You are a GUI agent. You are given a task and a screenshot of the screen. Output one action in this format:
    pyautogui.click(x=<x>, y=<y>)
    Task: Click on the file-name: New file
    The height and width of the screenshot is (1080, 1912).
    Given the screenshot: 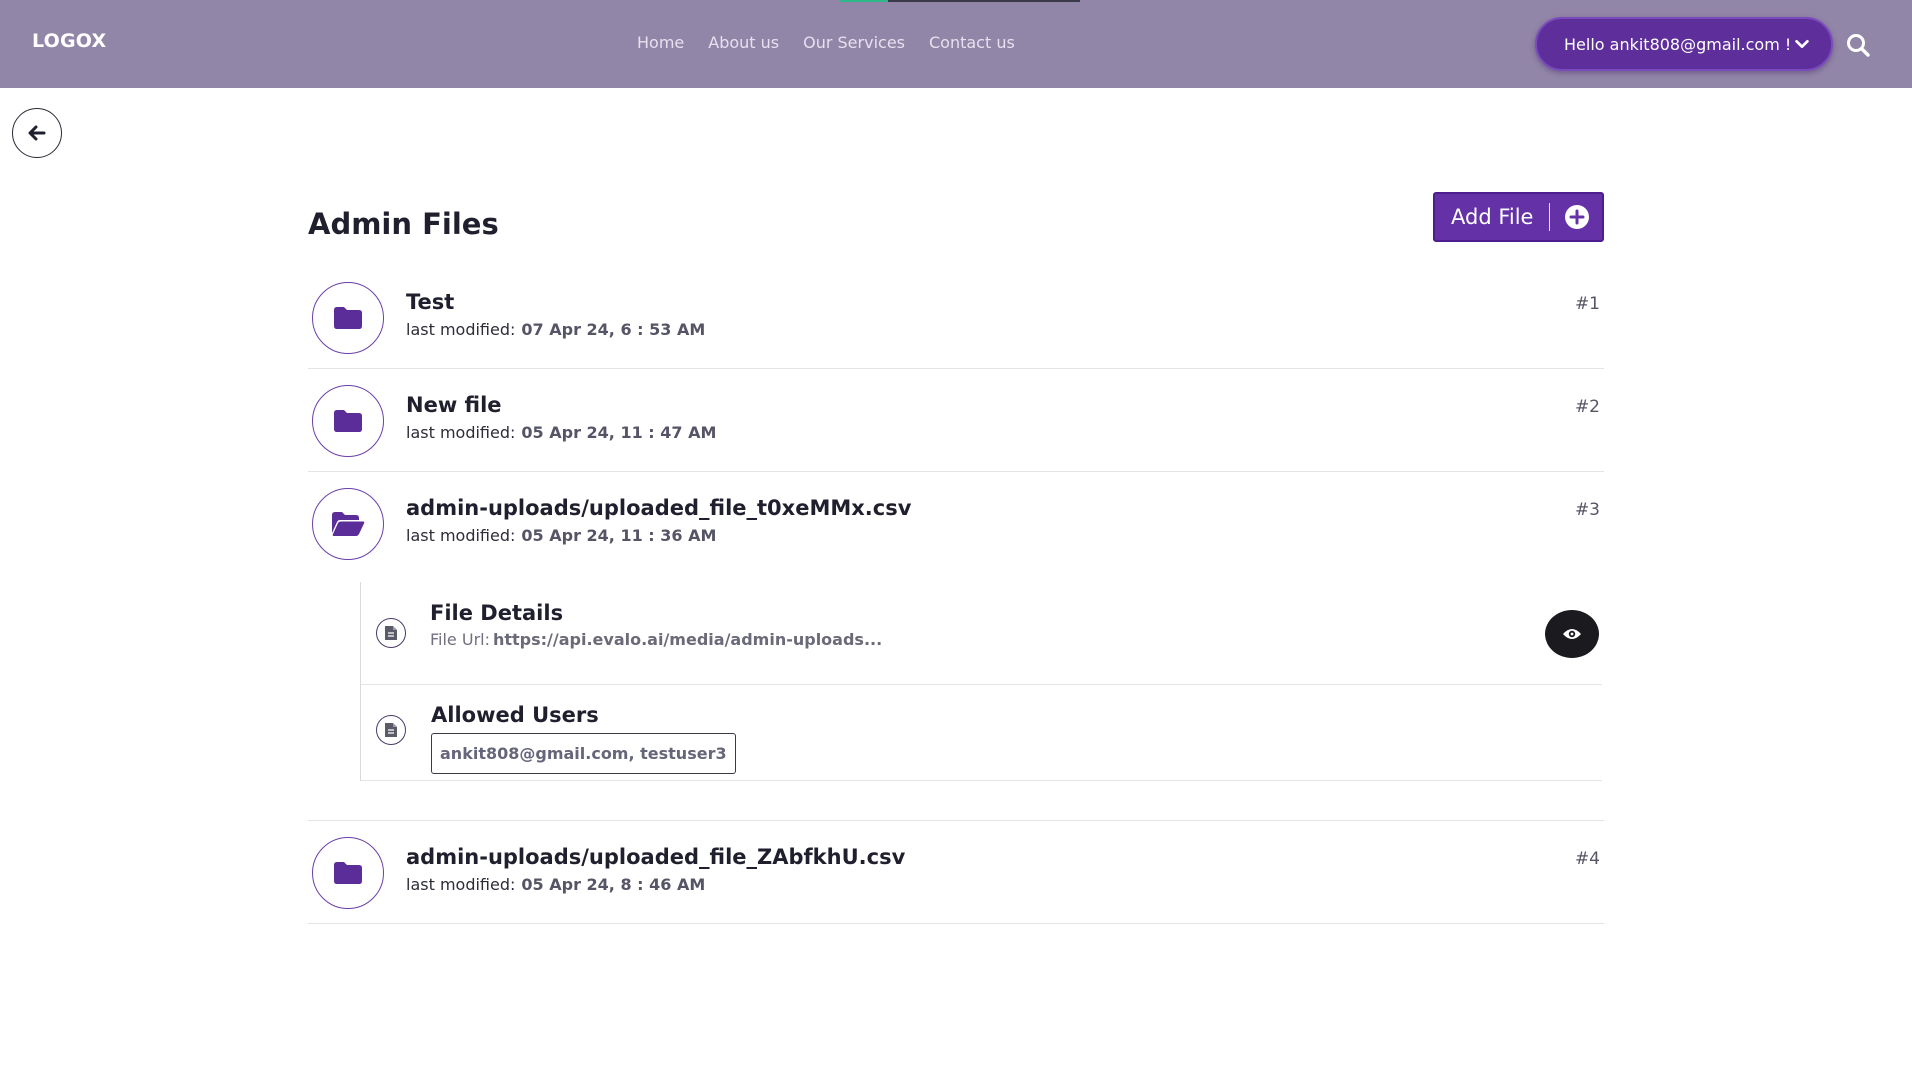 What is the action you would take?
    pyautogui.click(x=454, y=405)
    